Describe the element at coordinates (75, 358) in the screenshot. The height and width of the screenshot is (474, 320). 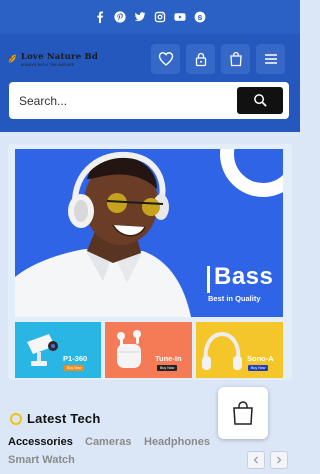
I see `tile-name: P1-360` at that location.